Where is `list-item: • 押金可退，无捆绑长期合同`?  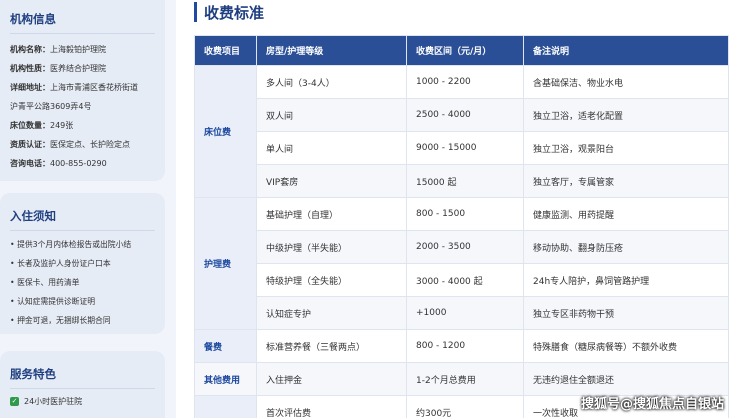
list-item: • 押金可退，无捆绑长期合同 is located at coordinates (60, 320).